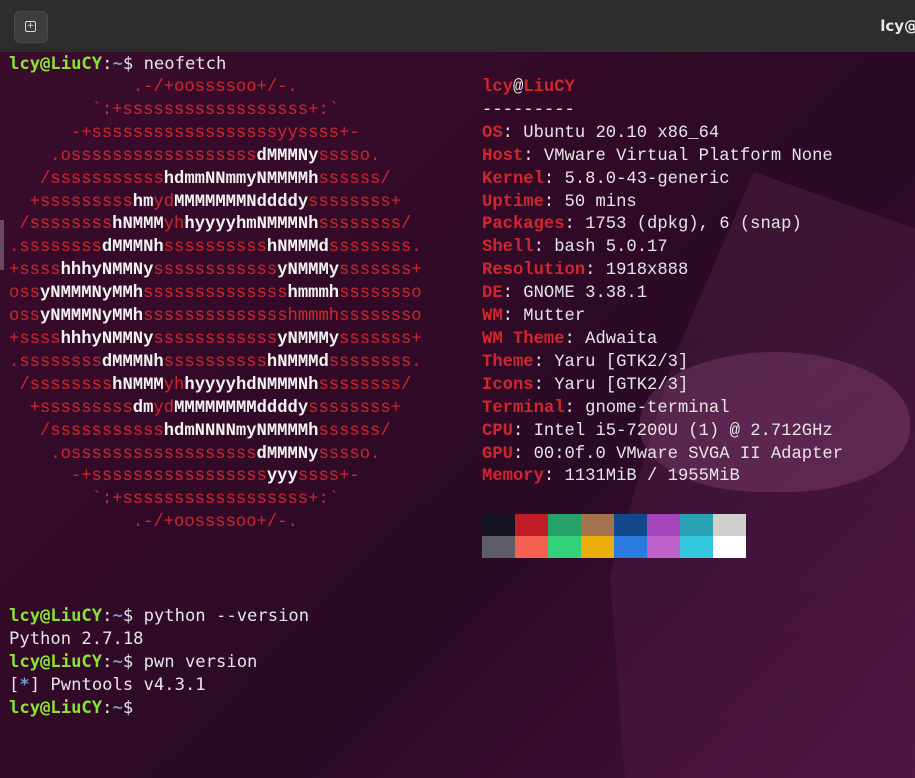 The image size is (915, 778). Describe the element at coordinates (497, 87) in the screenshot. I see `info-user: lcy` at that location.